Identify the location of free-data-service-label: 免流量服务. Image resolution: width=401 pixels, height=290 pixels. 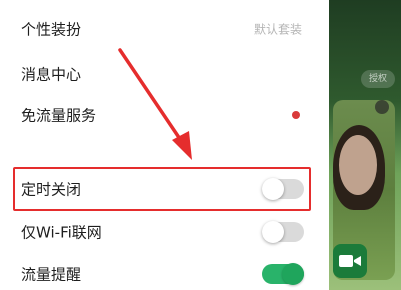
(59, 115).